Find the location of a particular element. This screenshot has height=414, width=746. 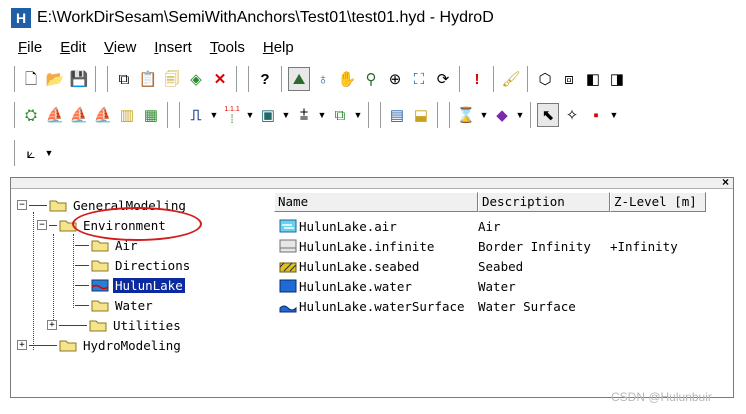

cube-side-icon: ◧ is located at coordinates (593, 79).